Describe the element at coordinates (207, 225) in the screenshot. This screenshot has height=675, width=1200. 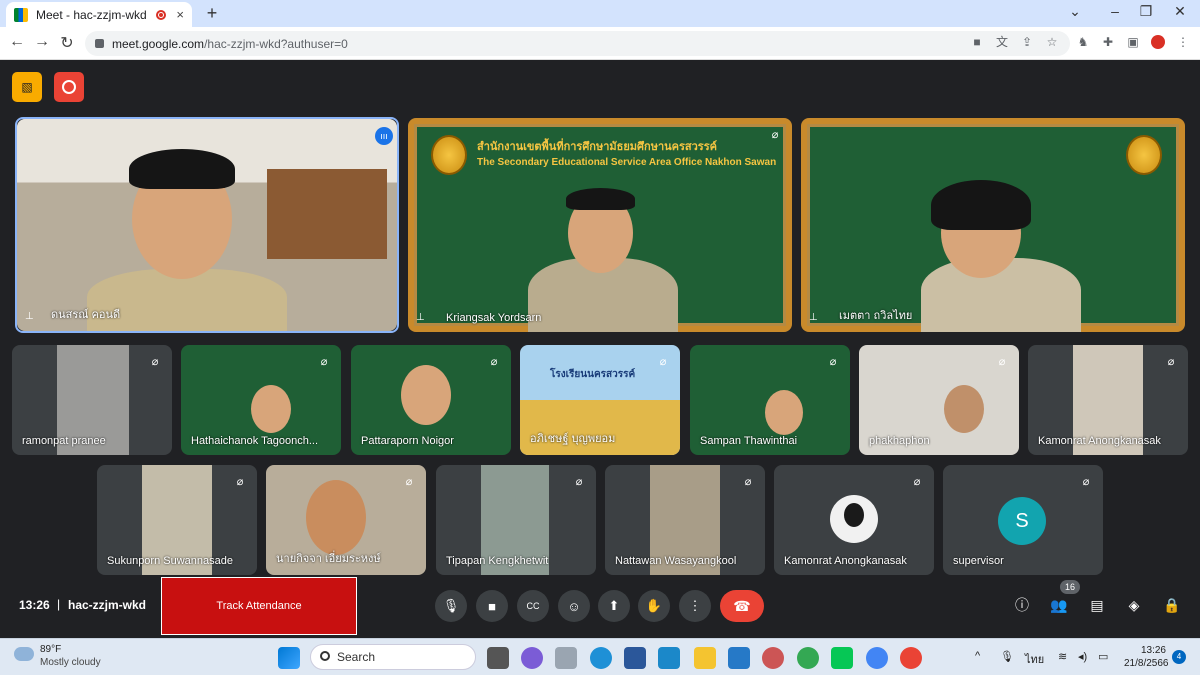
I see `participant-tile: ııı ⊥ ดนสรณ์ คอนดี` at that location.